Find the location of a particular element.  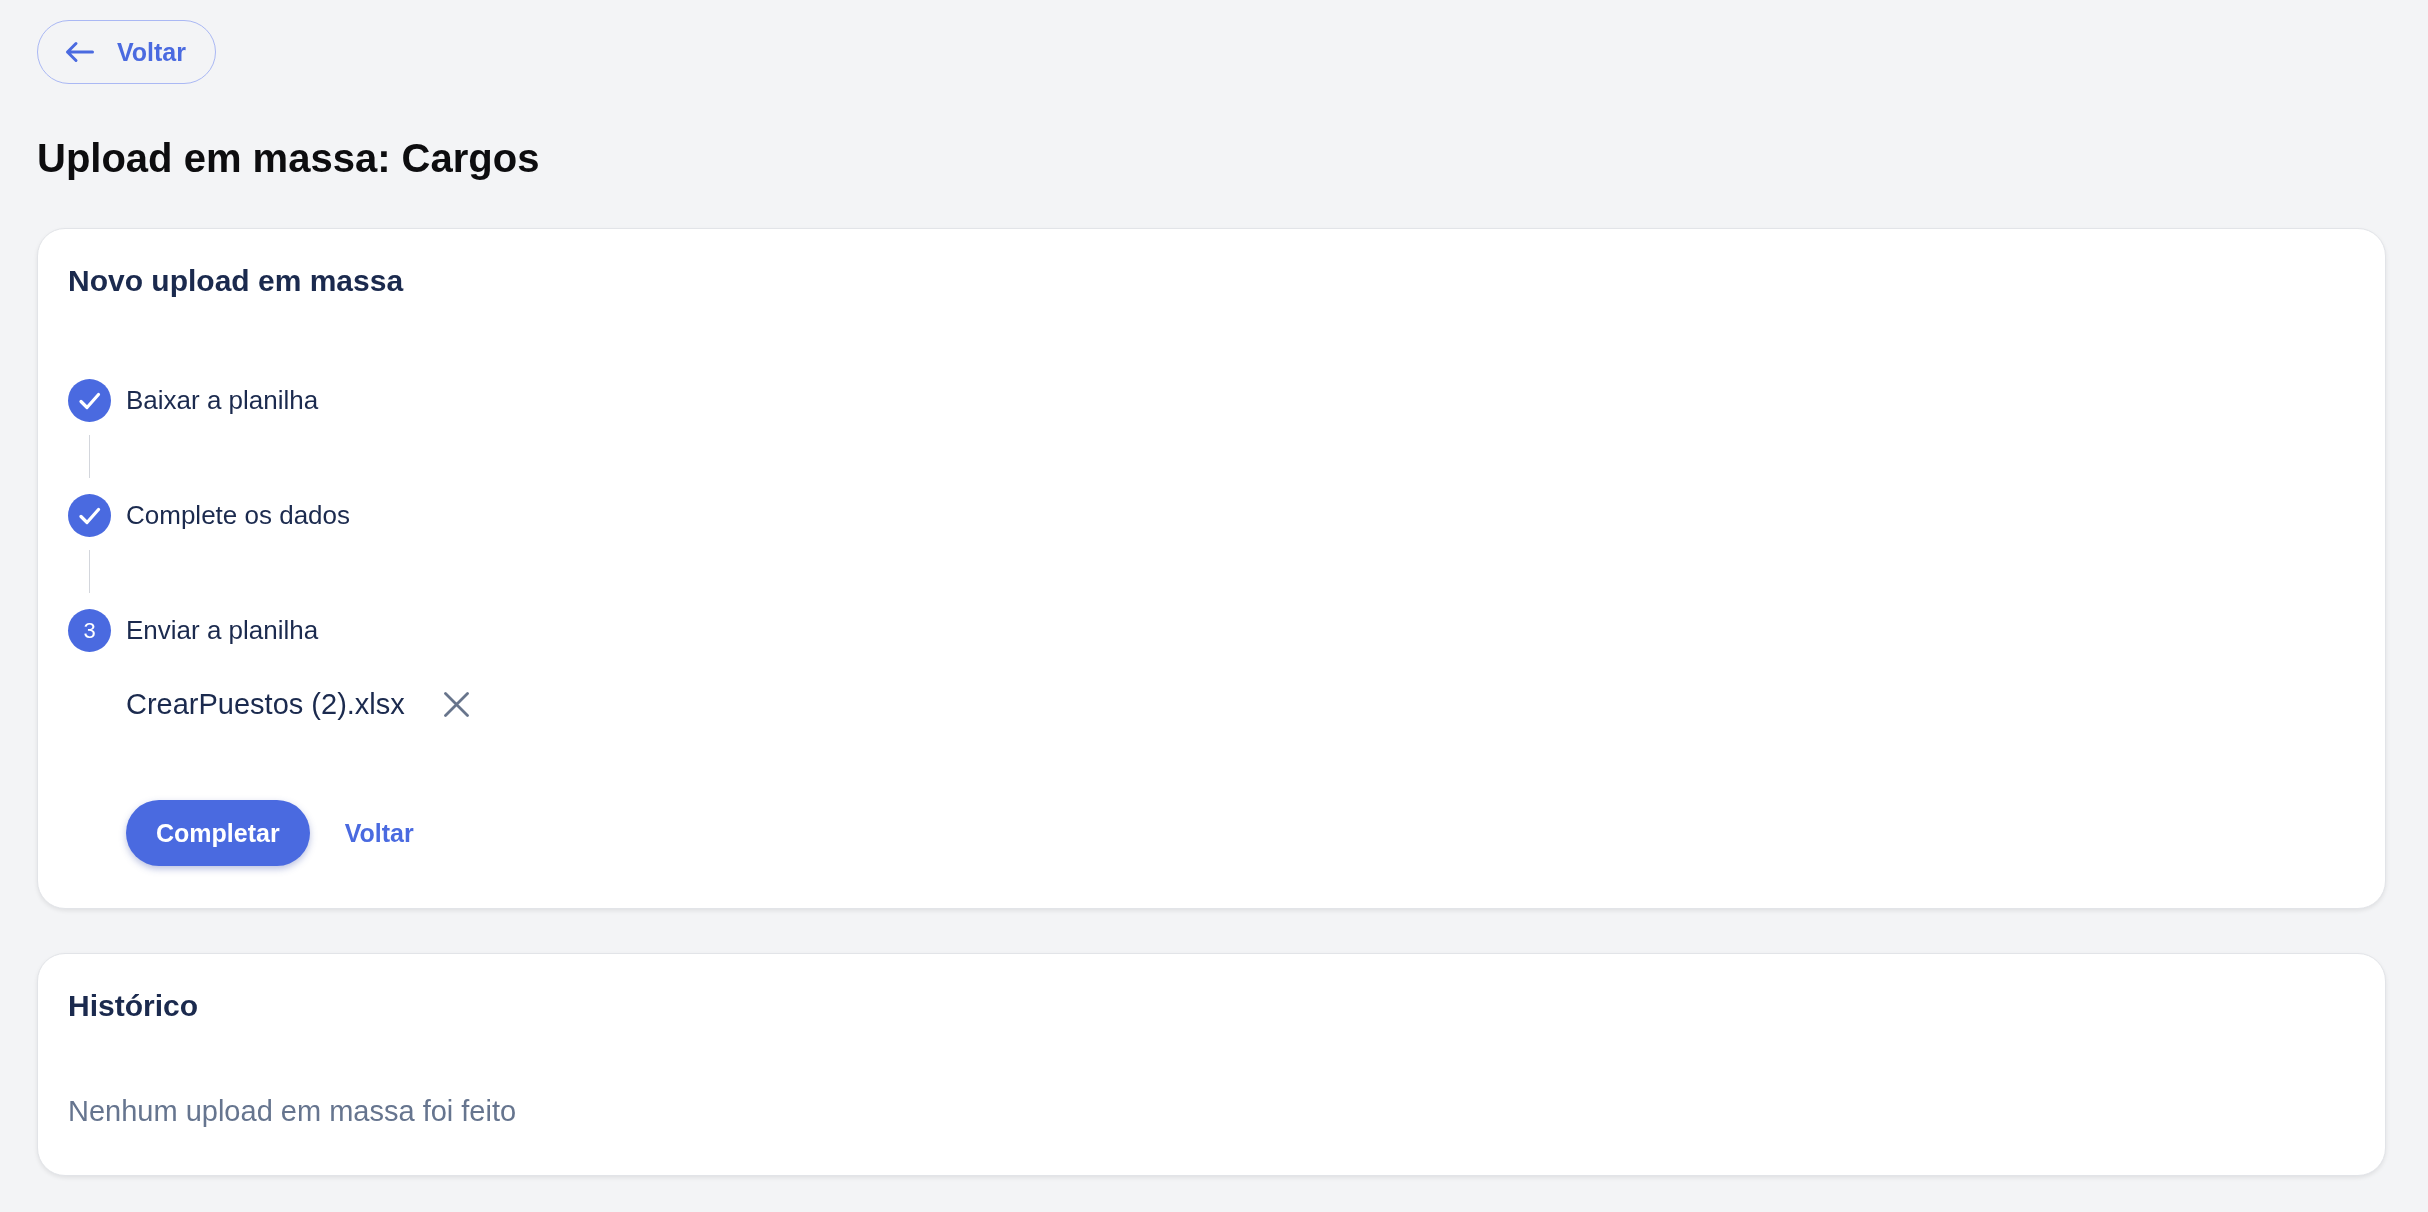

step-label: Baixar a planilha is located at coordinates (222, 400).